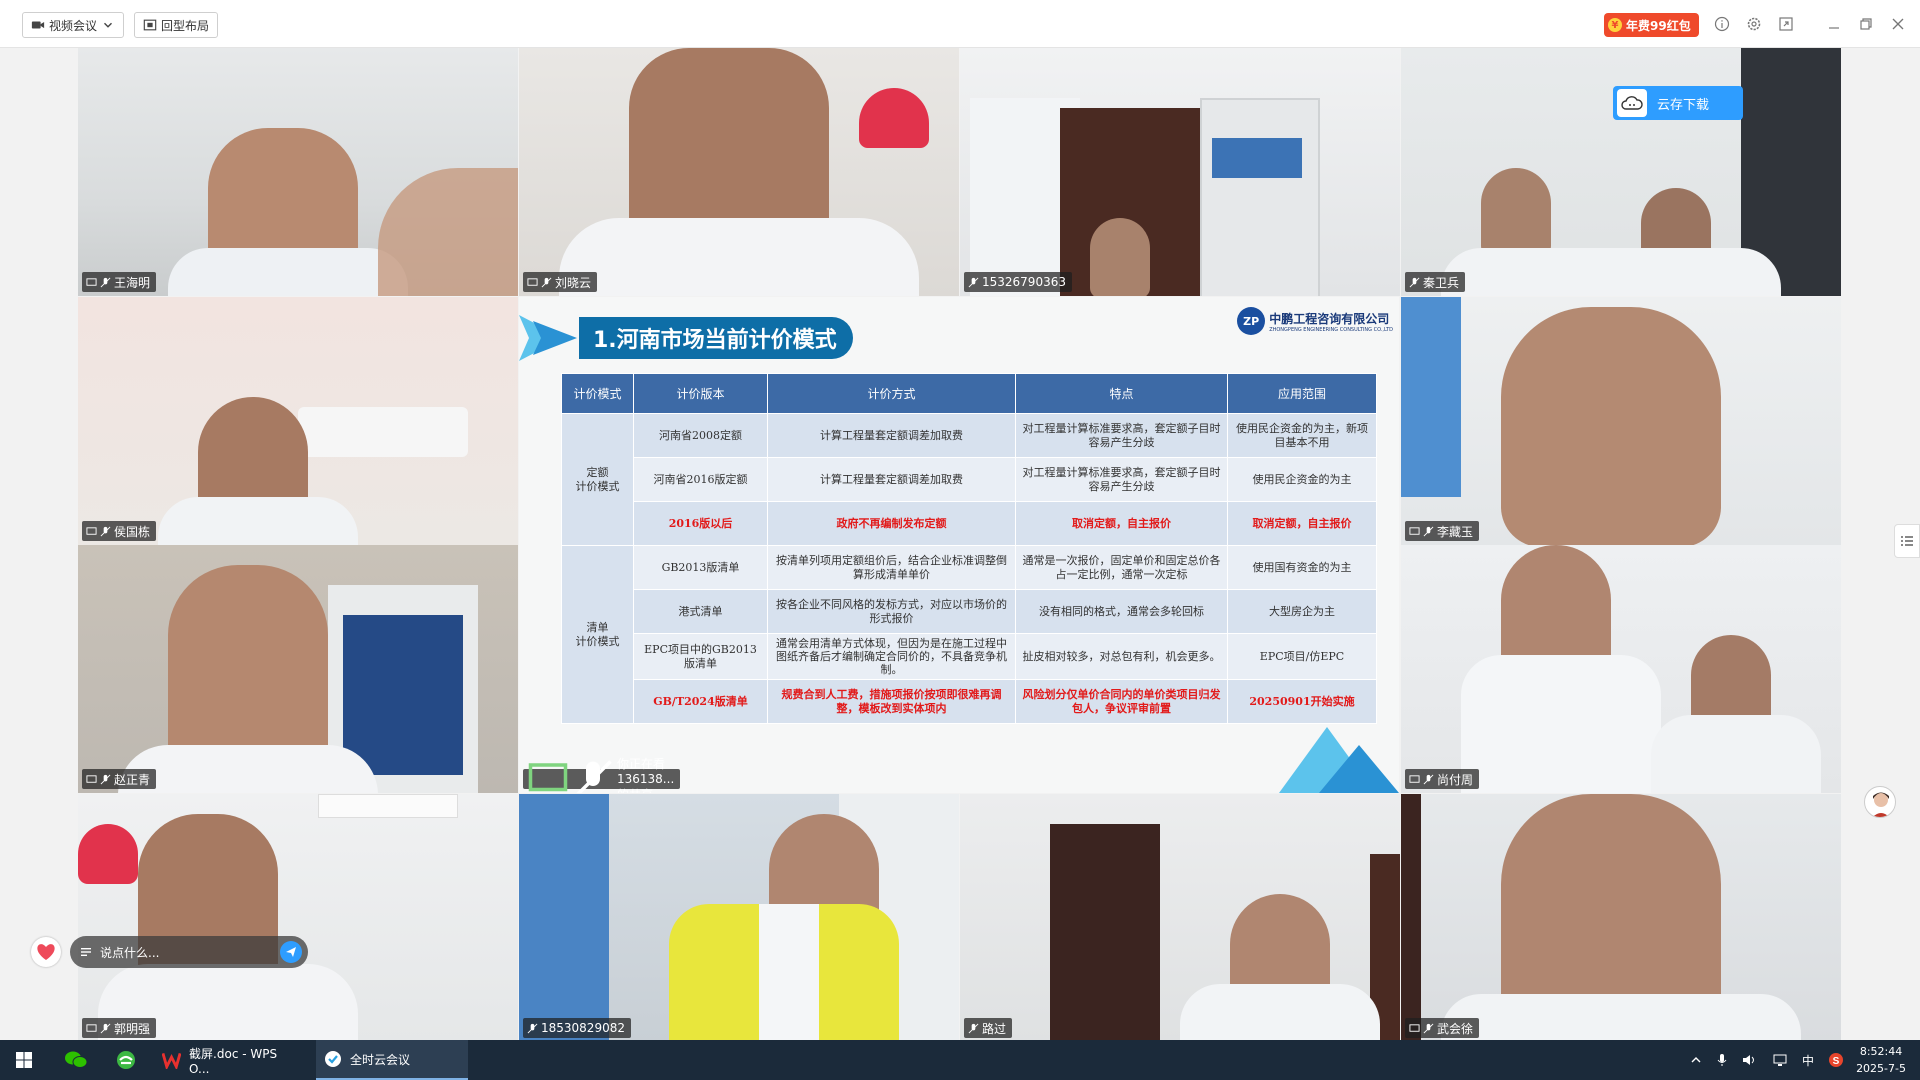 Image resolution: width=1920 pixels, height=1080 pixels. What do you see at coordinates (1302, 435) in the screenshot?
I see `table-cell: 使用民企资金的为主，新项目基本不用` at bounding box center [1302, 435].